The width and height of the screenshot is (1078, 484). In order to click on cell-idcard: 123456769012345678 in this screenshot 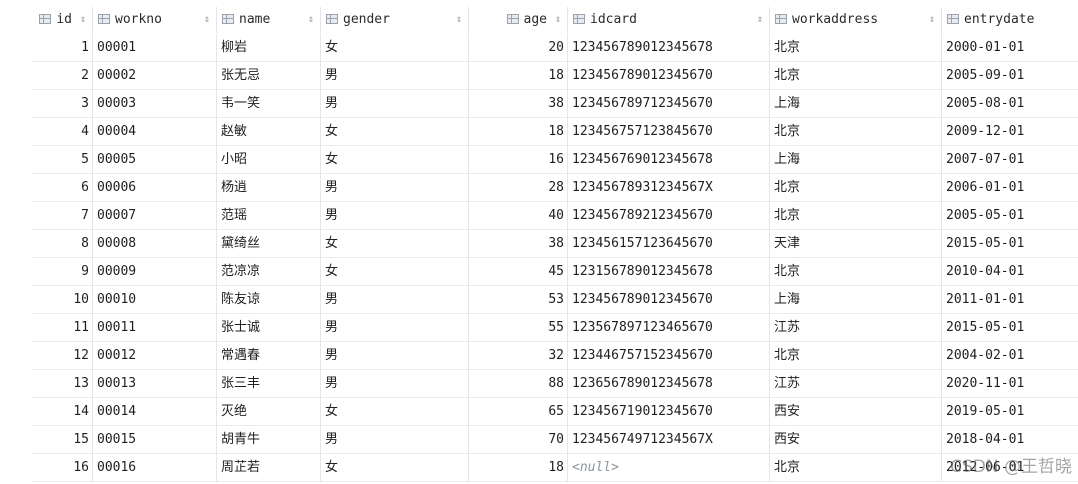, I will do `click(669, 160)`.